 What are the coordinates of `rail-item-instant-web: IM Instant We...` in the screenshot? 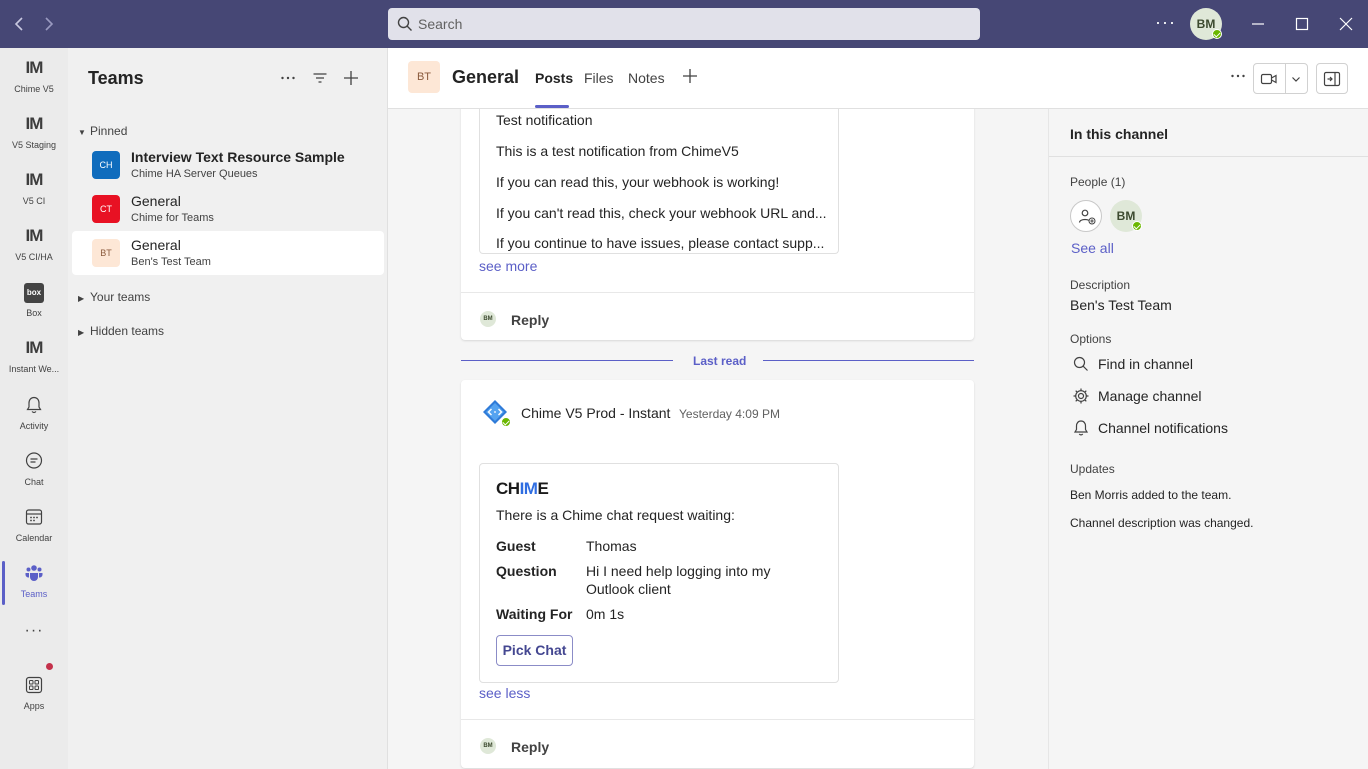 It's located at (34, 358).